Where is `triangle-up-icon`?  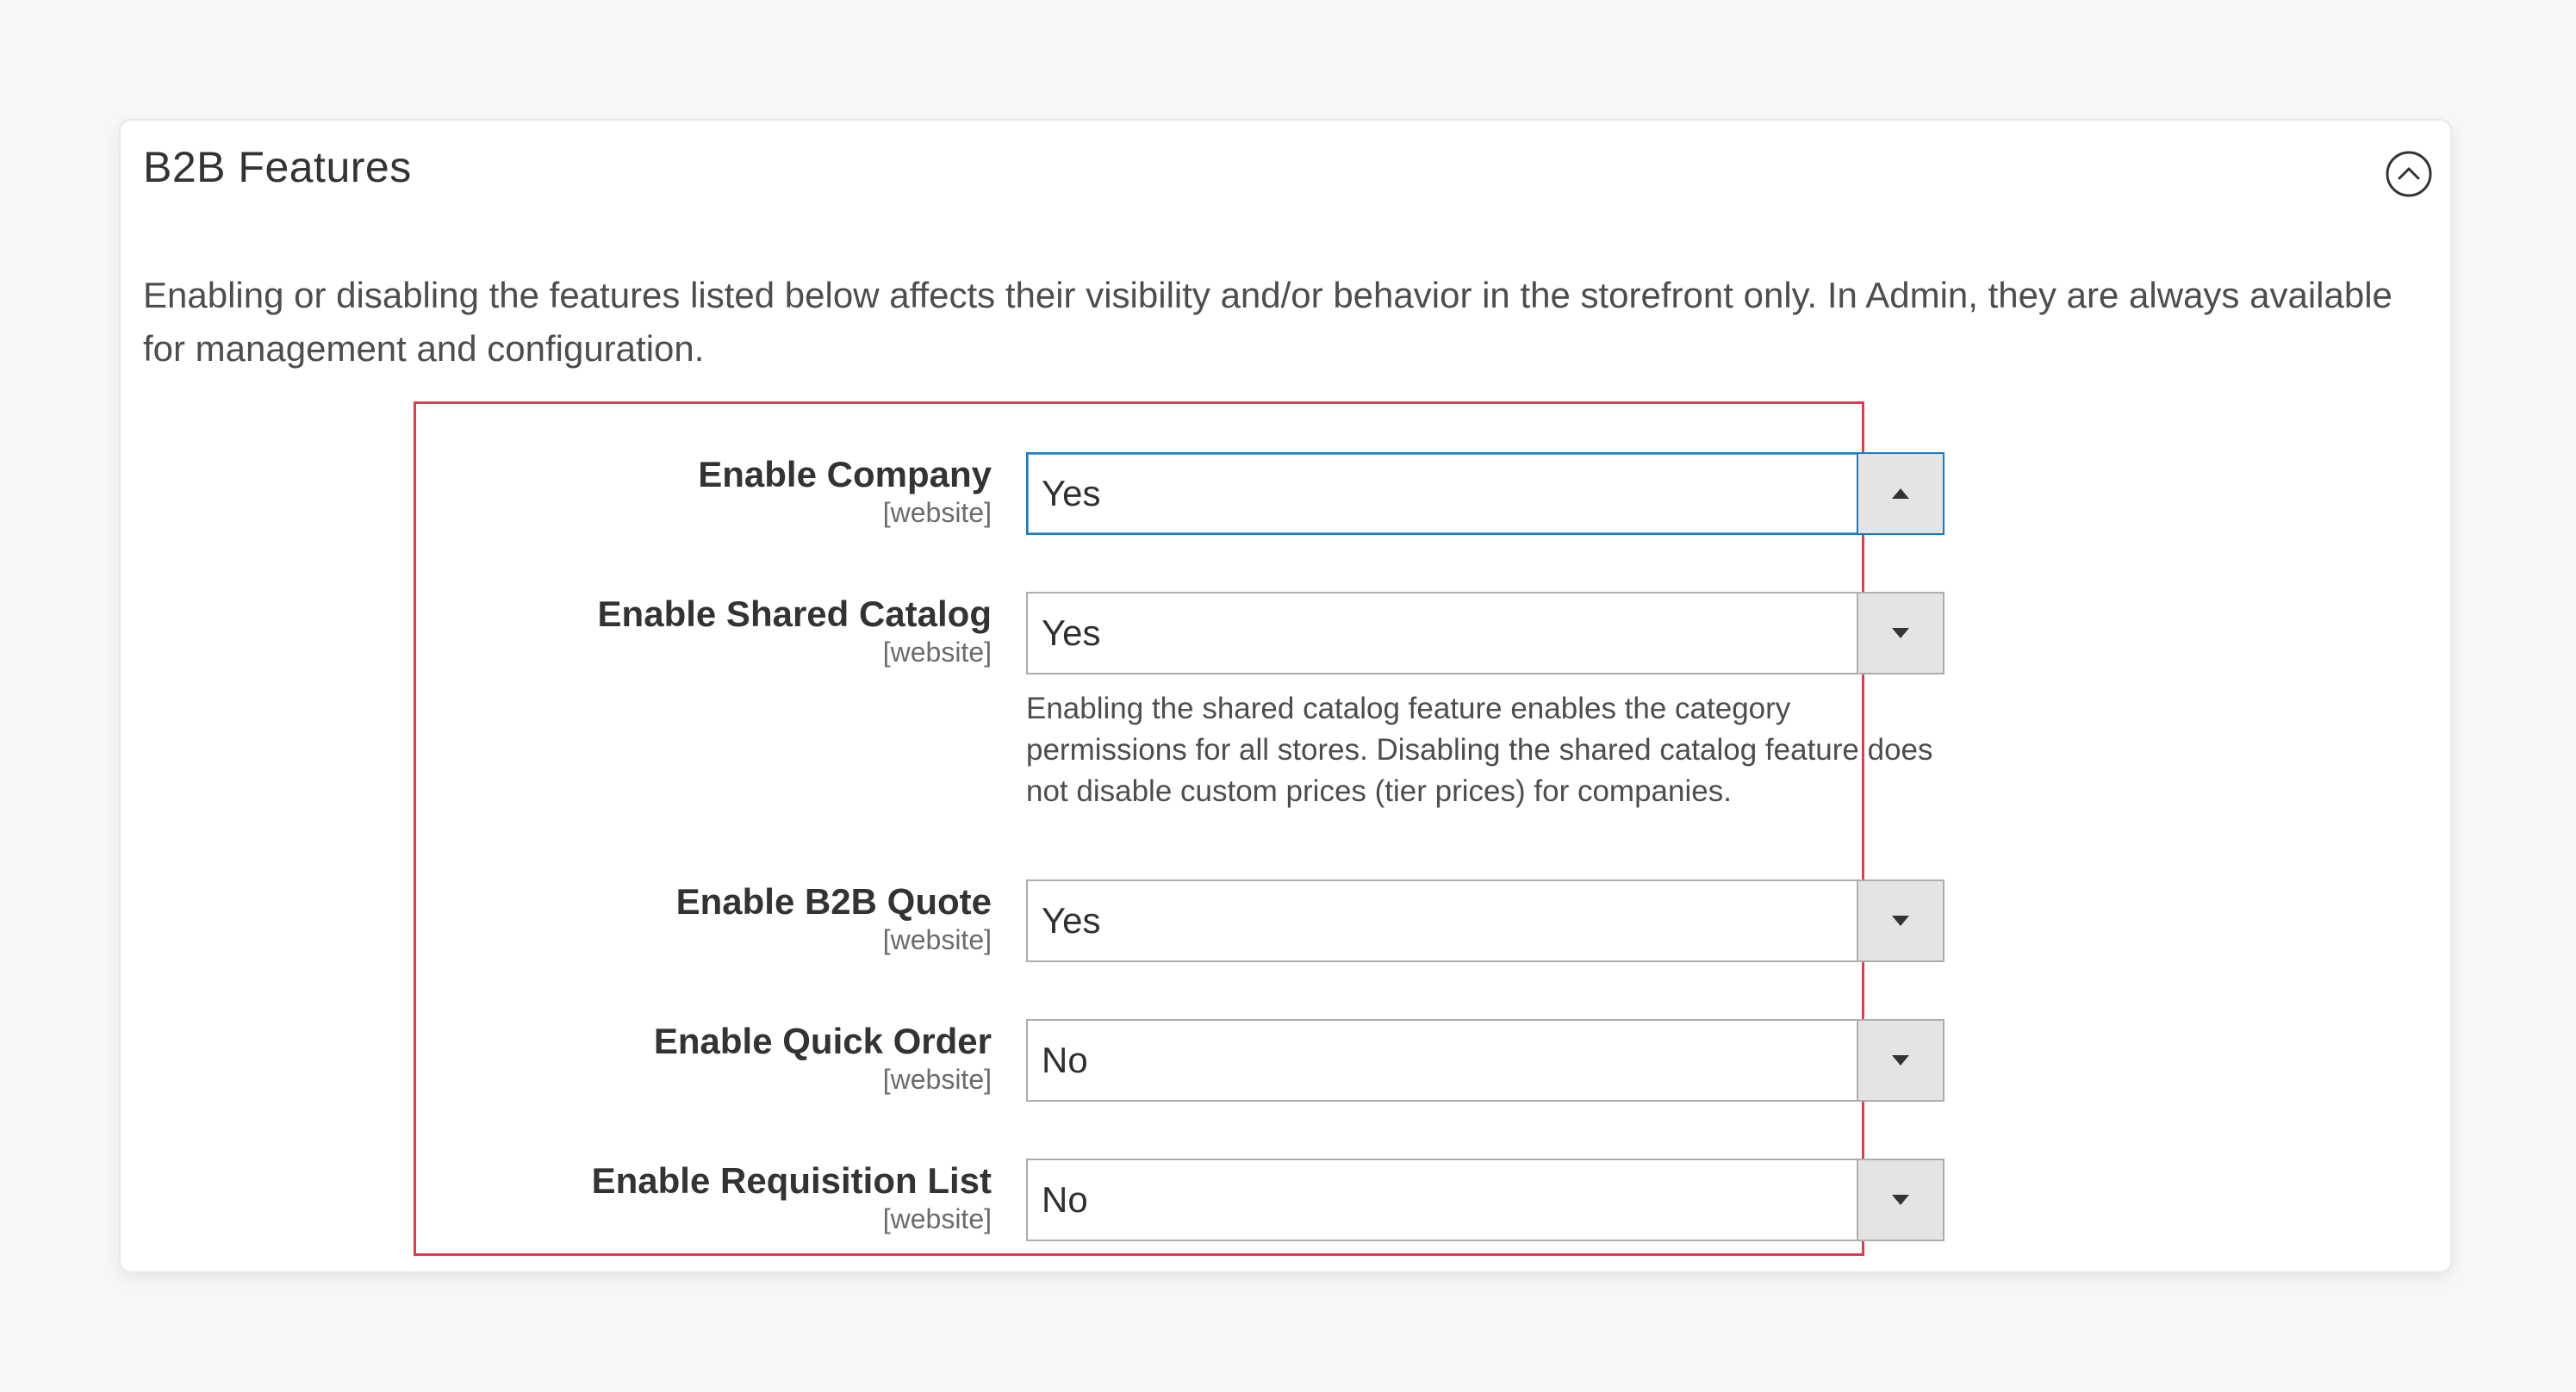 triangle-up-icon is located at coordinates (1900, 493).